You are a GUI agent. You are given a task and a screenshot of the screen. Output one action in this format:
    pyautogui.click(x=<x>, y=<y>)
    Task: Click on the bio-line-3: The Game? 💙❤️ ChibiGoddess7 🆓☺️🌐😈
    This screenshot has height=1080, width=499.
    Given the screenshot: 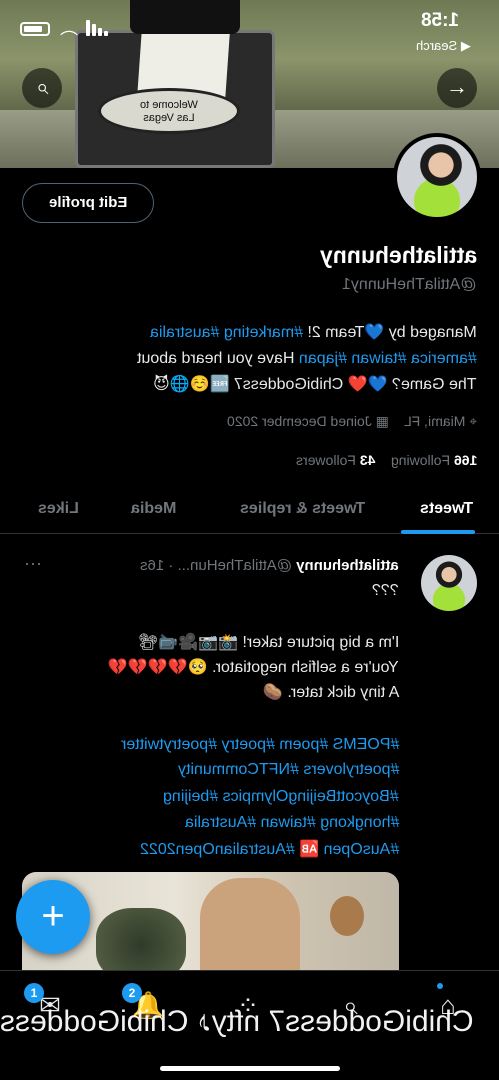 What is the action you would take?
    pyautogui.click(x=315, y=384)
    